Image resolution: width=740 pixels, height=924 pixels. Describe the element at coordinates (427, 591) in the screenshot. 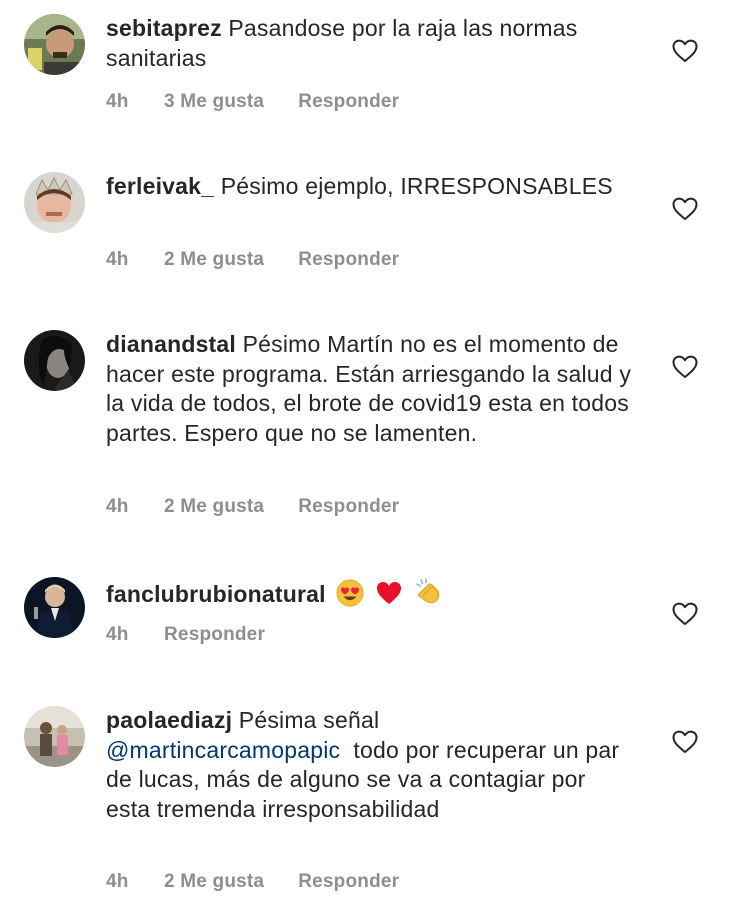

I see `clapping-hands-emoji` at that location.